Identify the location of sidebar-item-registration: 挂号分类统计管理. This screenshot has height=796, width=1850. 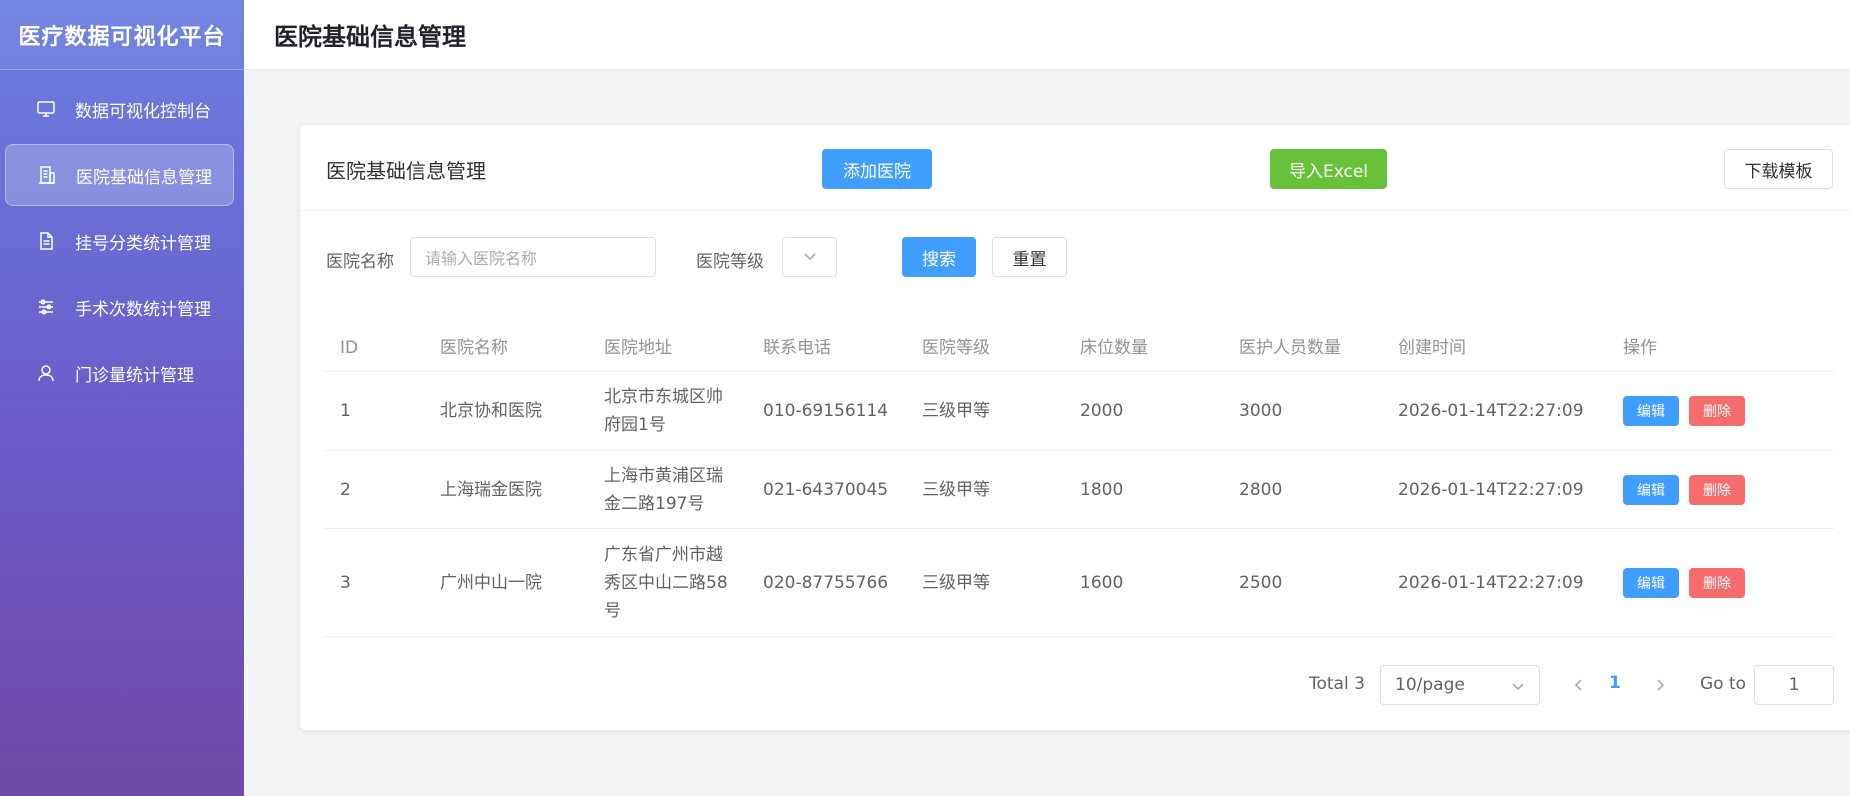
(119, 241).